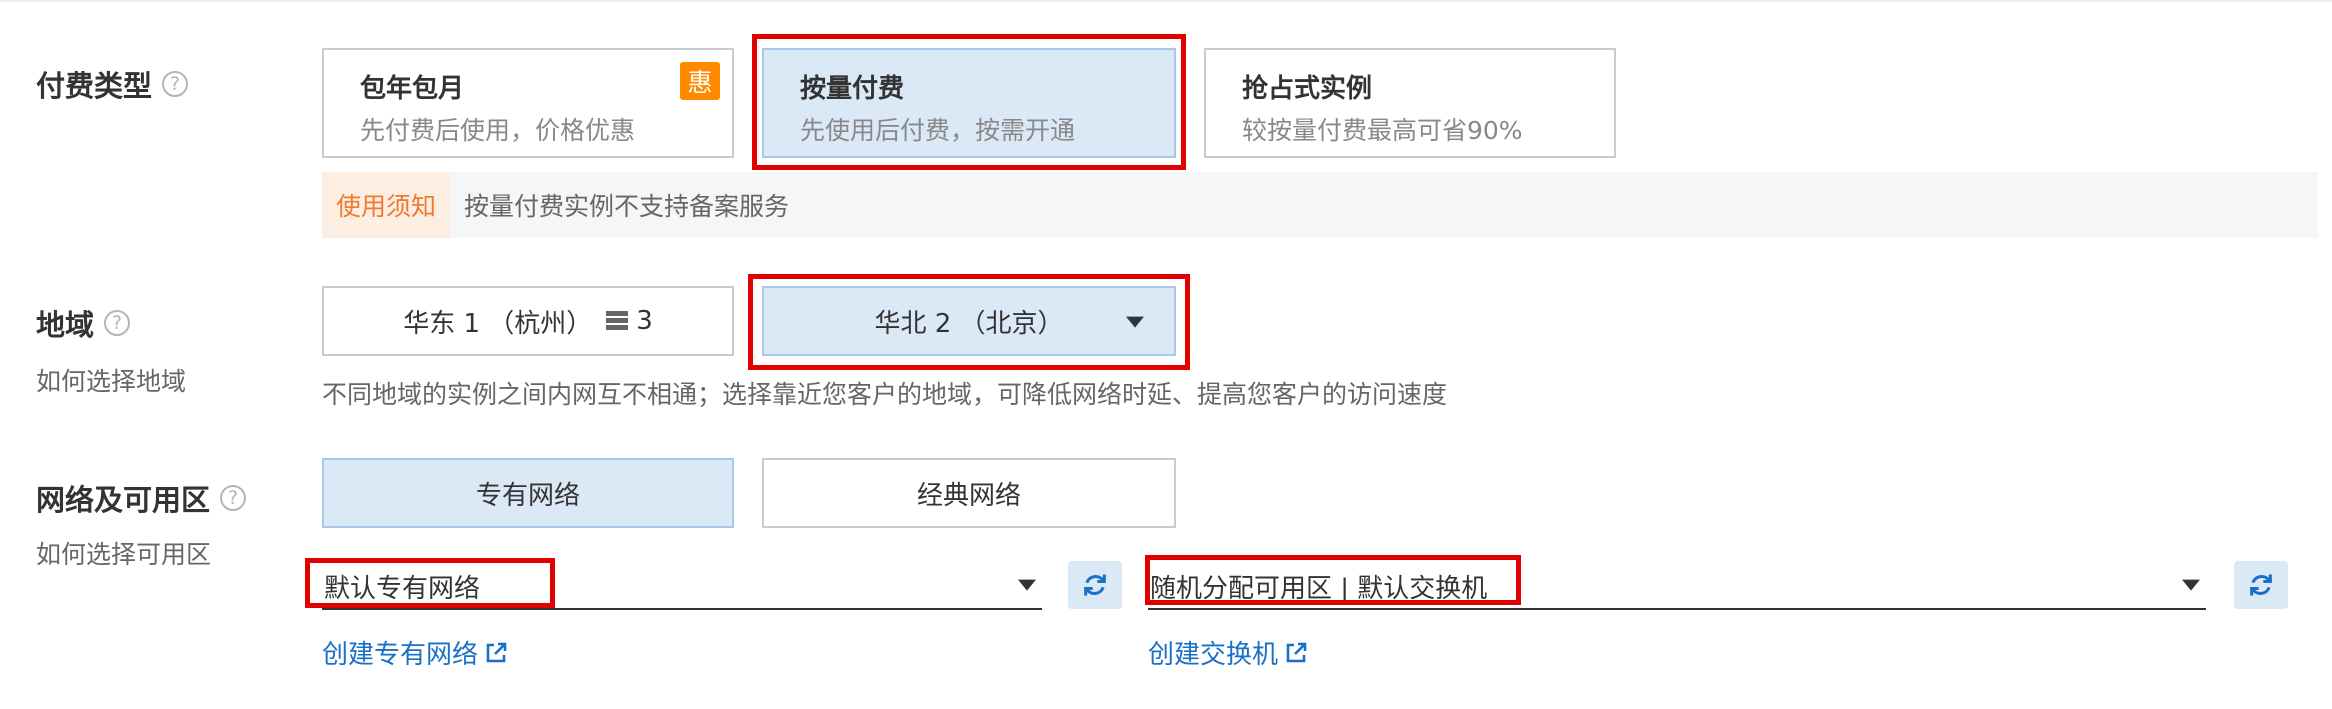  What do you see at coordinates (1307, 89) in the screenshot?
I see `billing-option-title: 抢占式实例` at bounding box center [1307, 89].